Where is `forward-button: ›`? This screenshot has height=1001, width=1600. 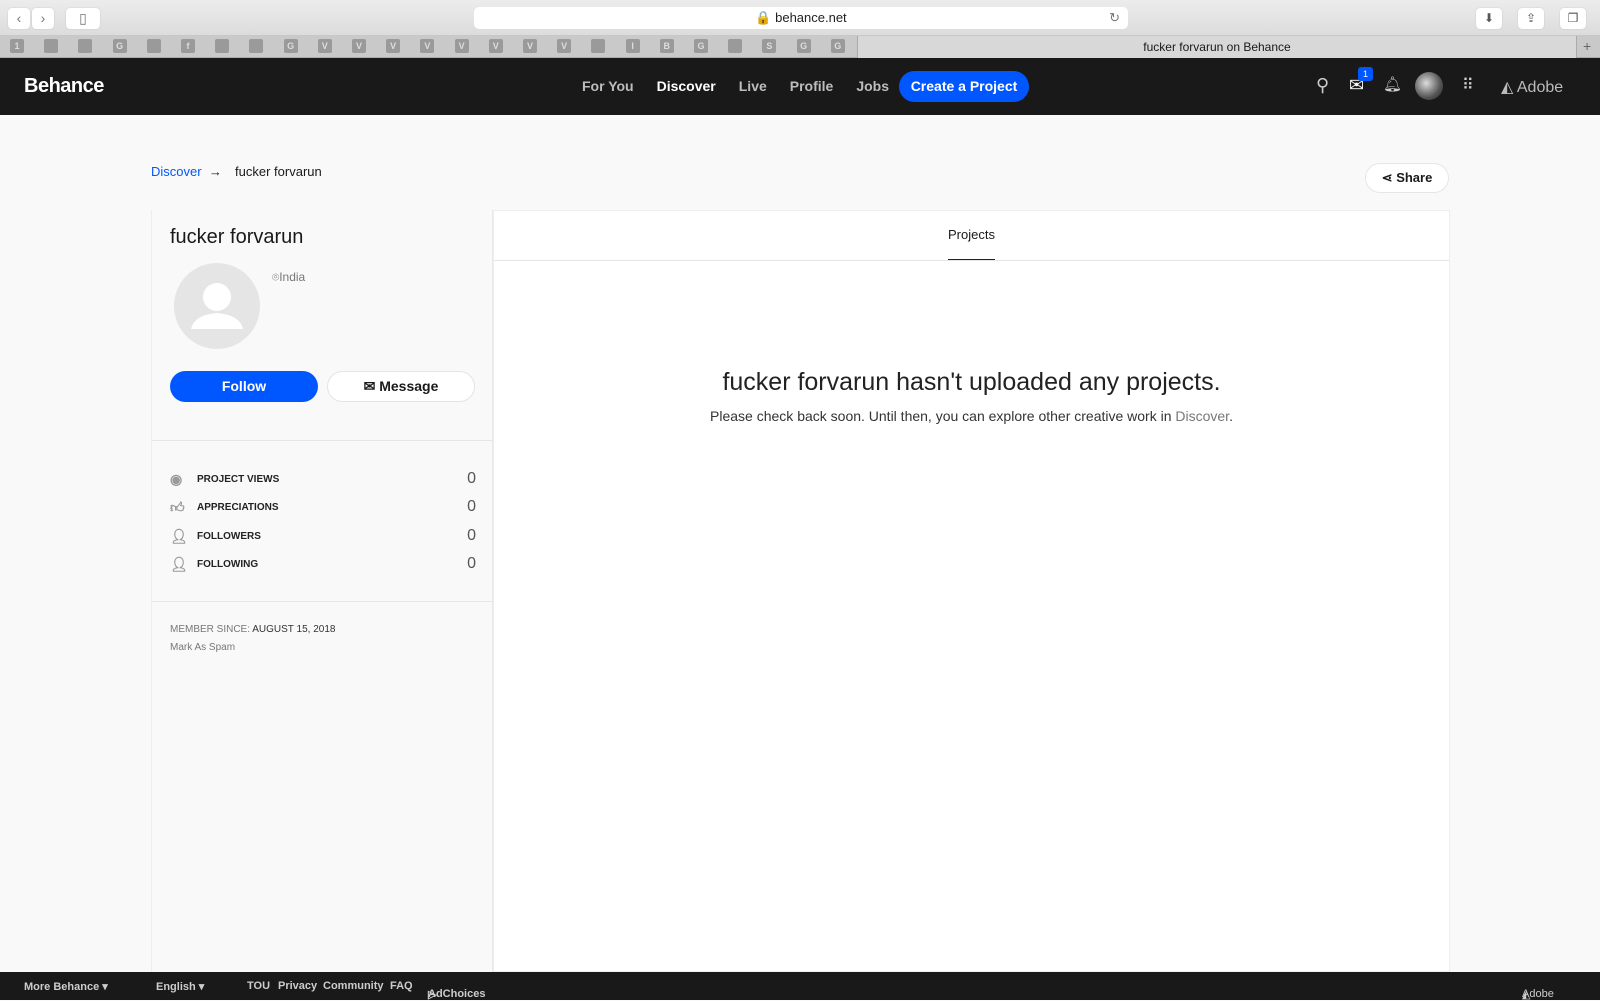 forward-button: › is located at coordinates (43, 18).